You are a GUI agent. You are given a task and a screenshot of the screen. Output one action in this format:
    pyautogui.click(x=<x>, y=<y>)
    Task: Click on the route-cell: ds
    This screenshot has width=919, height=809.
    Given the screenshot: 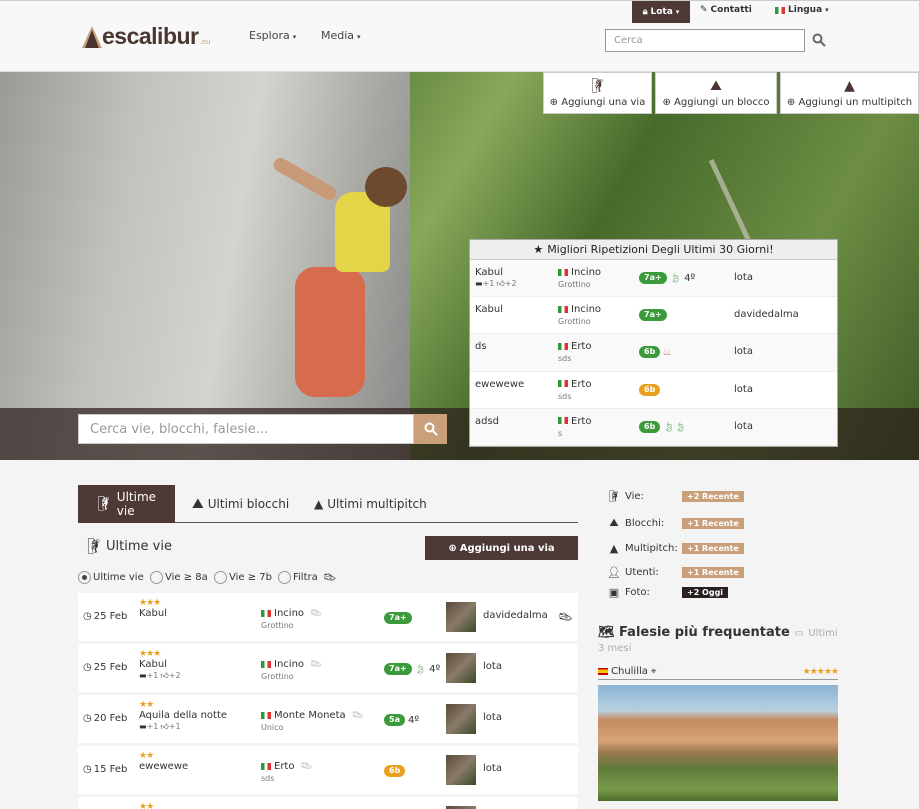 What is the action you would take?
    pyautogui.click(x=481, y=346)
    